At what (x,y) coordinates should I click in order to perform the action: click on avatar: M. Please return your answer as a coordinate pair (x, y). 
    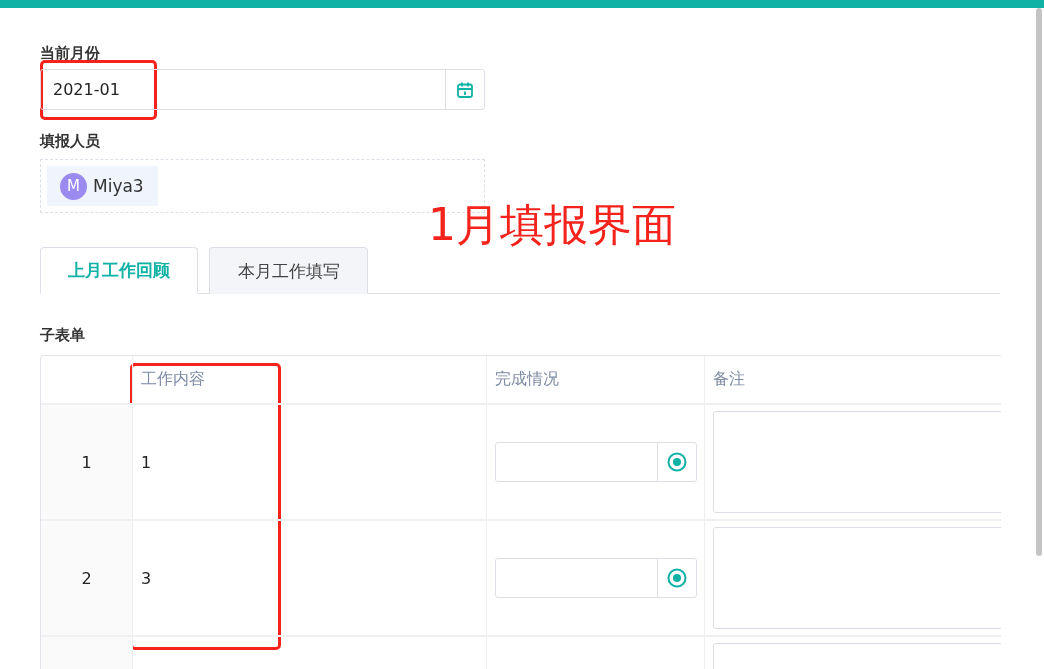
    Looking at the image, I should click on (73, 186).